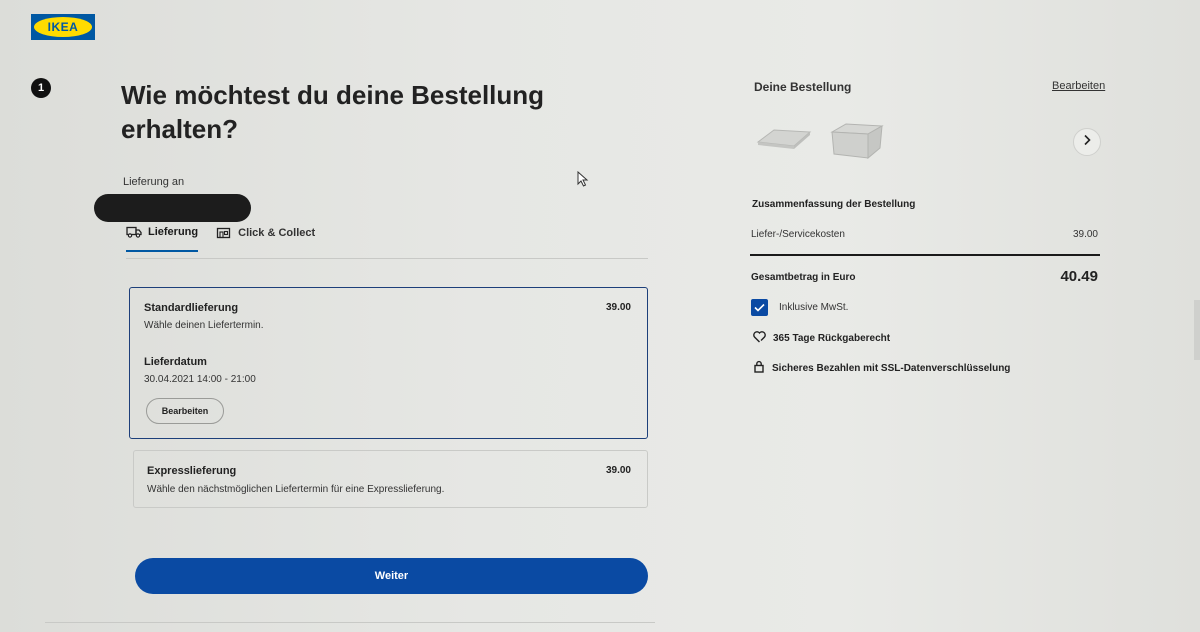  I want to click on lock-icon, so click(759, 368).